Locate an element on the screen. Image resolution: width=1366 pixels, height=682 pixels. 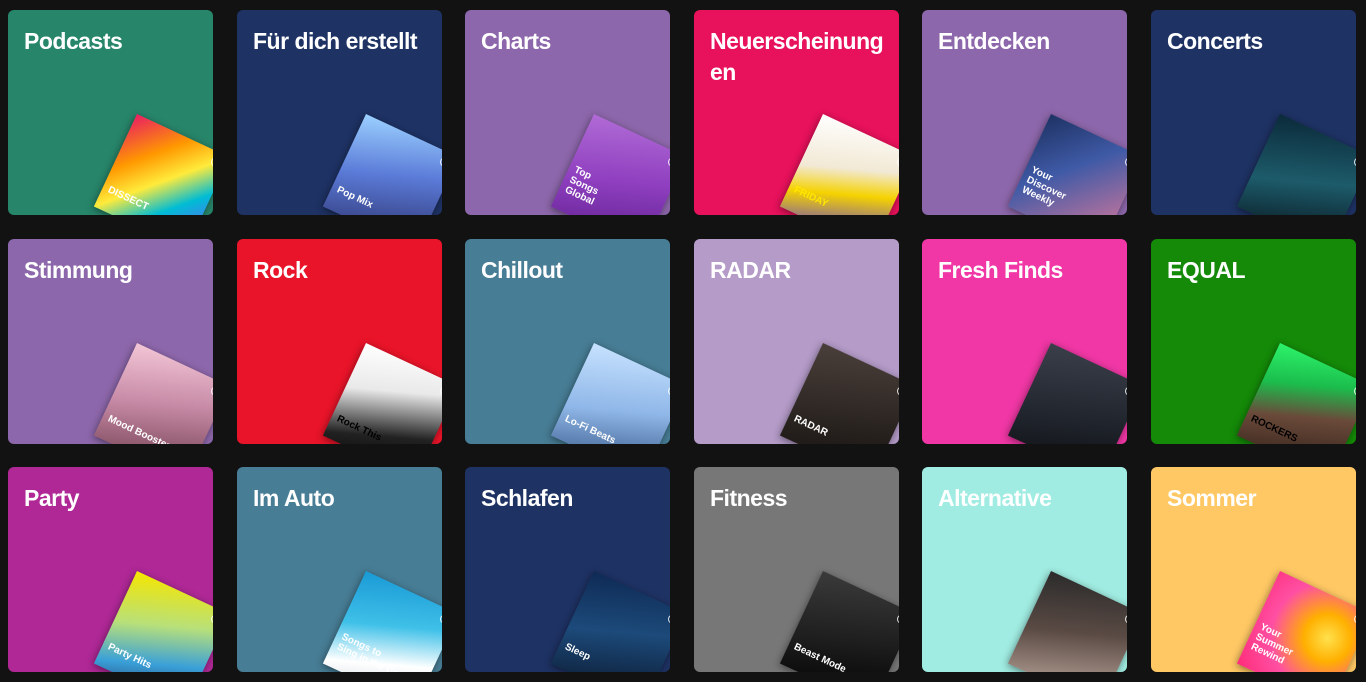
category-title: EQUAL is located at coordinates (1206, 270).